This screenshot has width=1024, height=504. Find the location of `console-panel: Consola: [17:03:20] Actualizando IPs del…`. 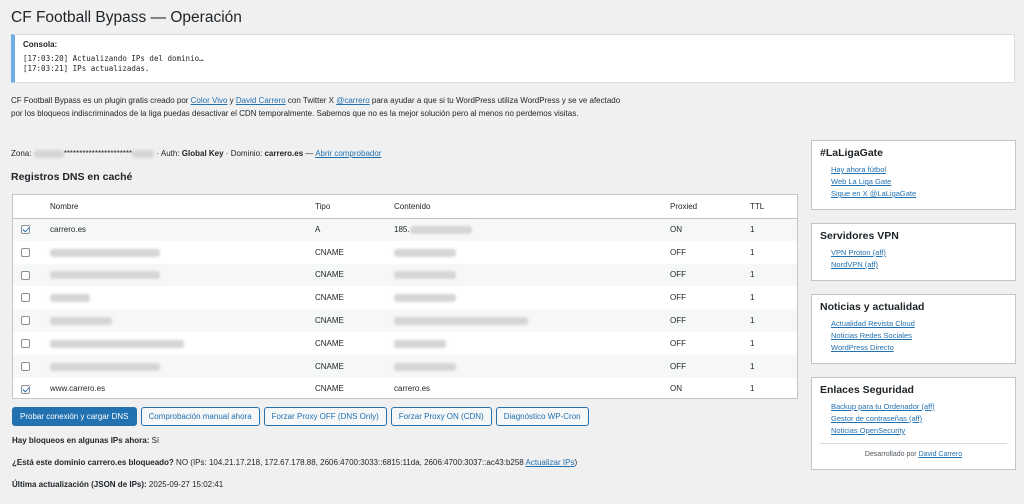

console-panel: Consola: [17:03:20] Actualizando IPs del… is located at coordinates (513, 58).